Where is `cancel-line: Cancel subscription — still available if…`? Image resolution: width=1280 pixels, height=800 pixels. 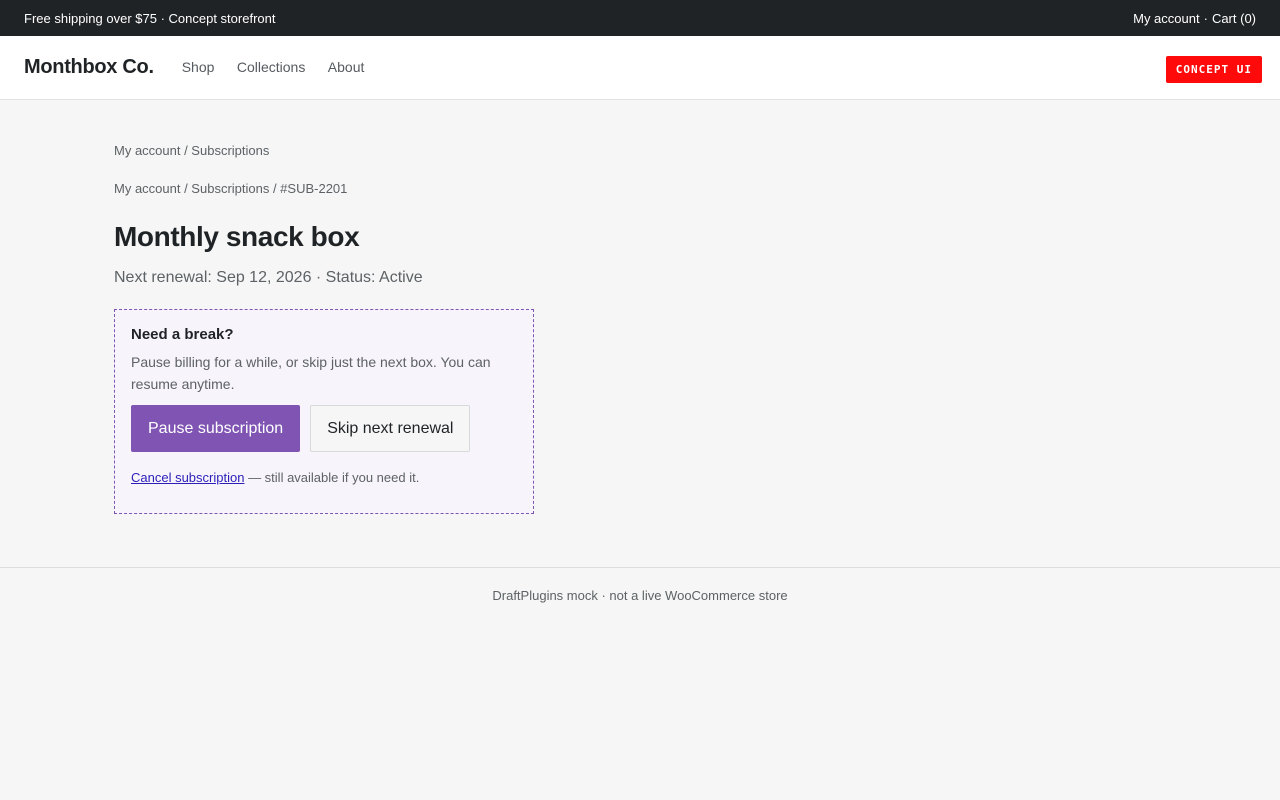 cancel-line: Cancel subscription — still available if… is located at coordinates (324, 477).